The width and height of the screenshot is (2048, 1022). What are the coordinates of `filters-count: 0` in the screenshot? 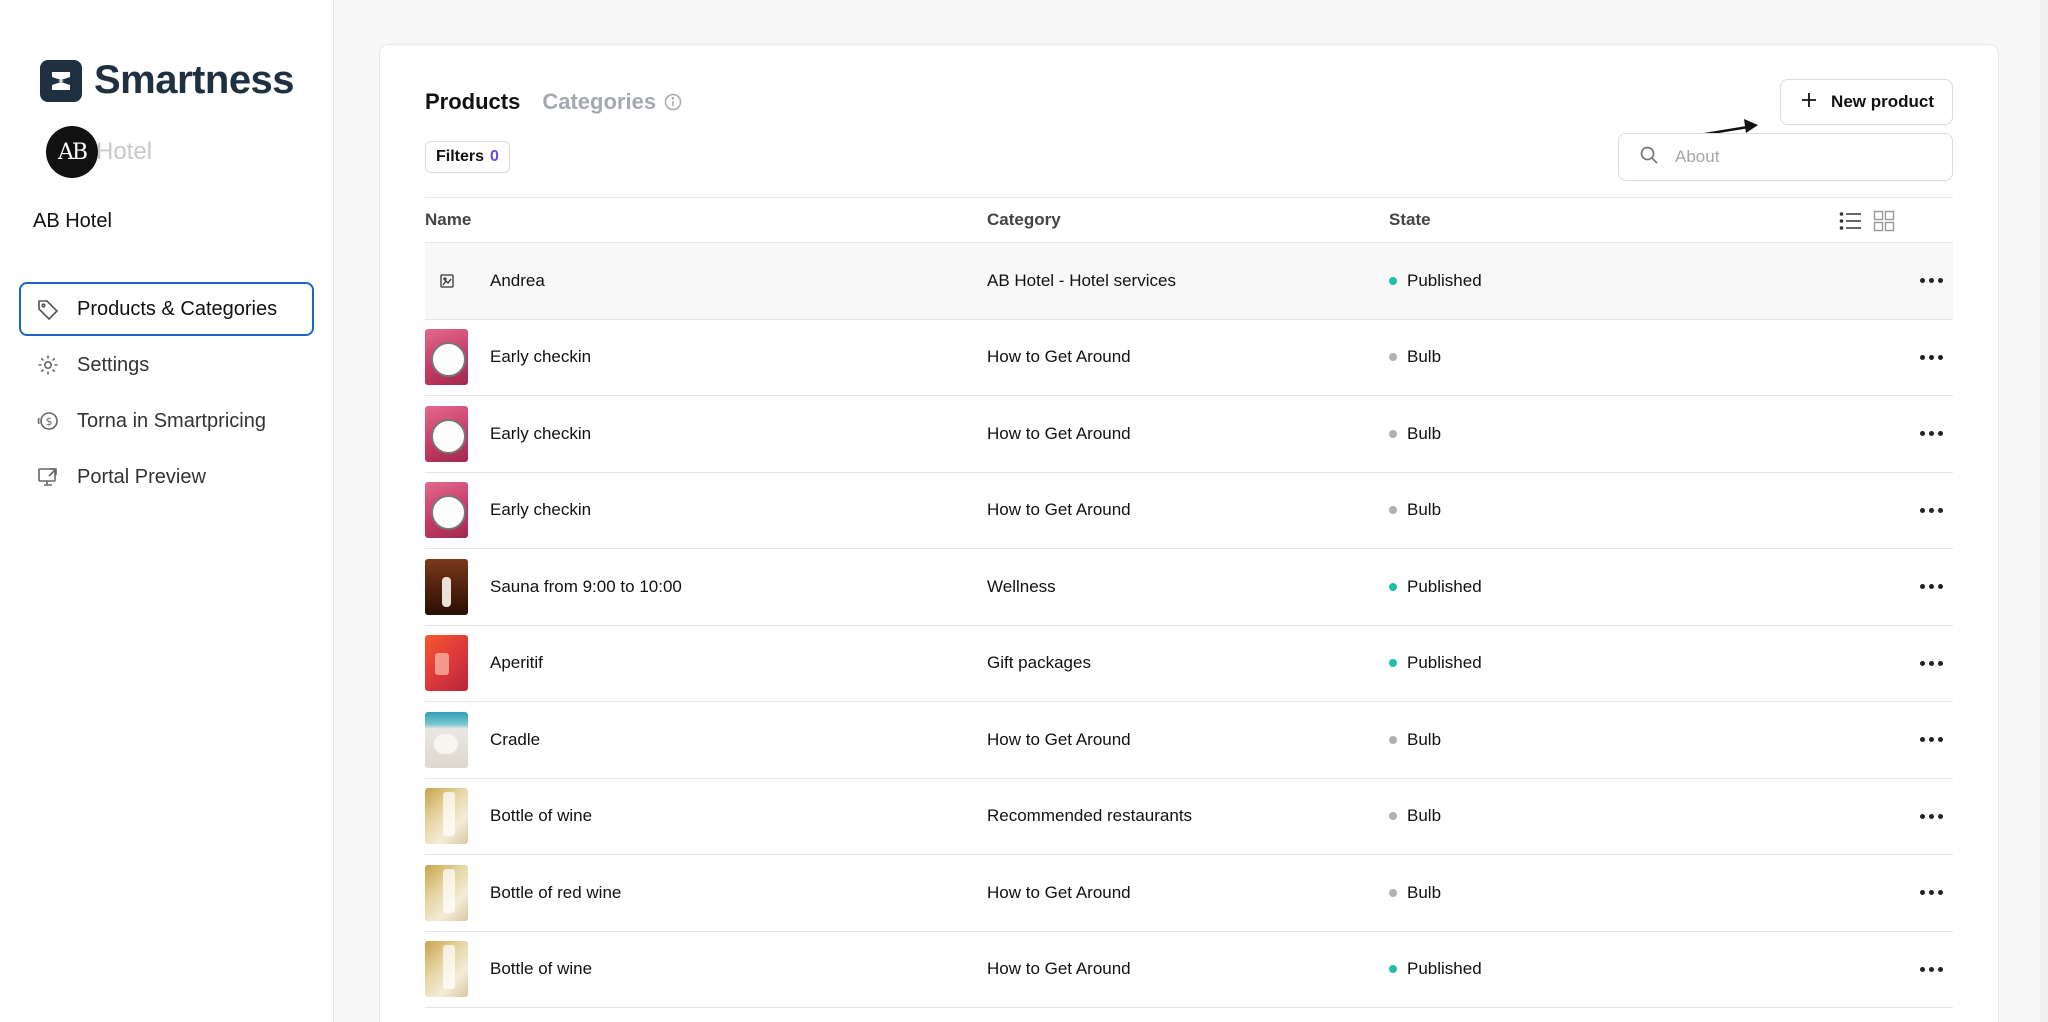 It's located at (494, 156).